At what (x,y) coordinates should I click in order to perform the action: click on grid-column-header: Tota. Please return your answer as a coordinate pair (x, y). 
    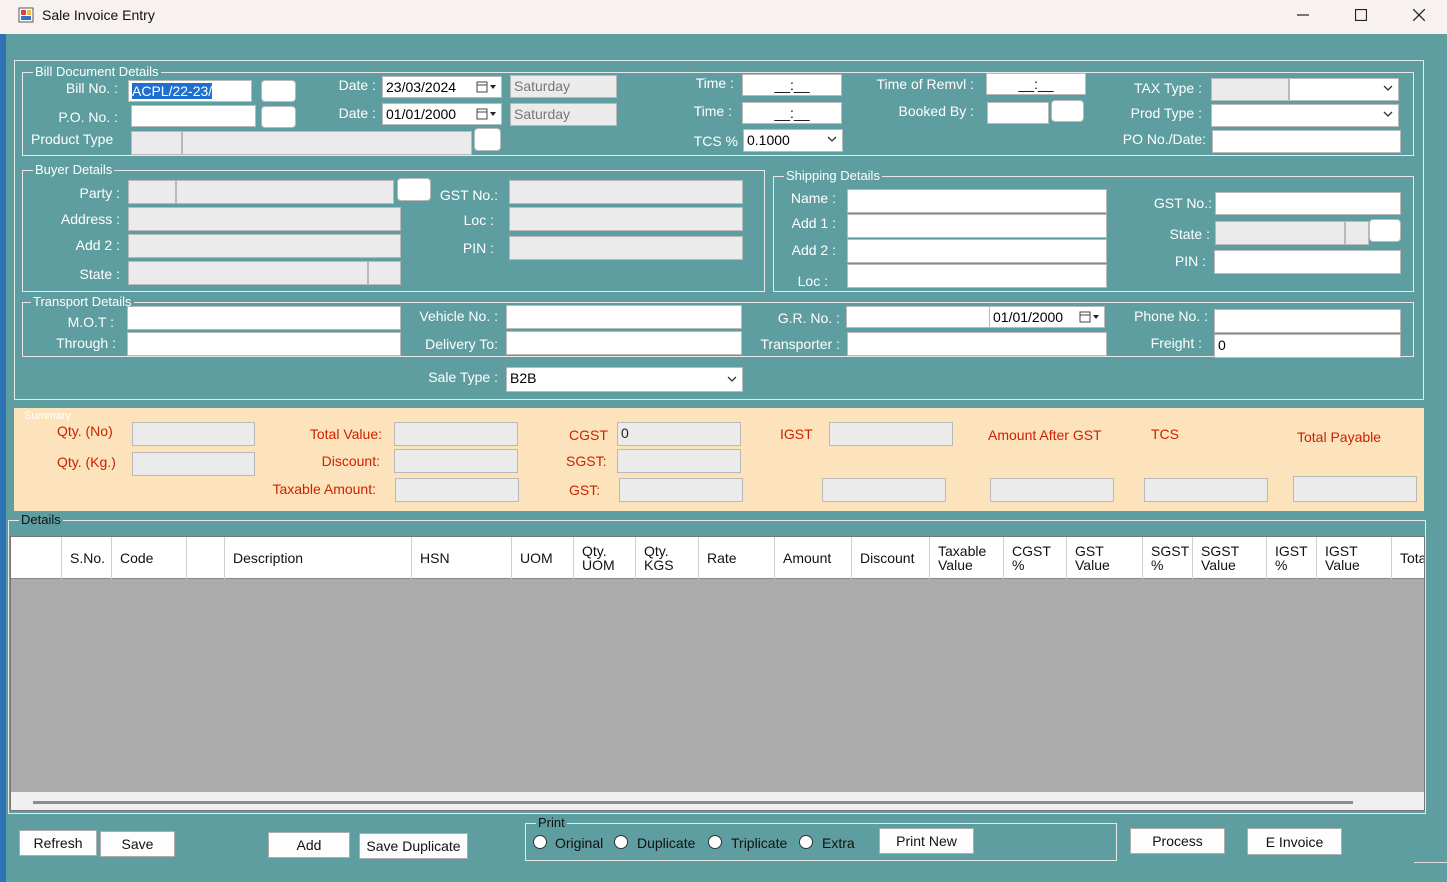
    Looking at the image, I should click on (1408, 558).